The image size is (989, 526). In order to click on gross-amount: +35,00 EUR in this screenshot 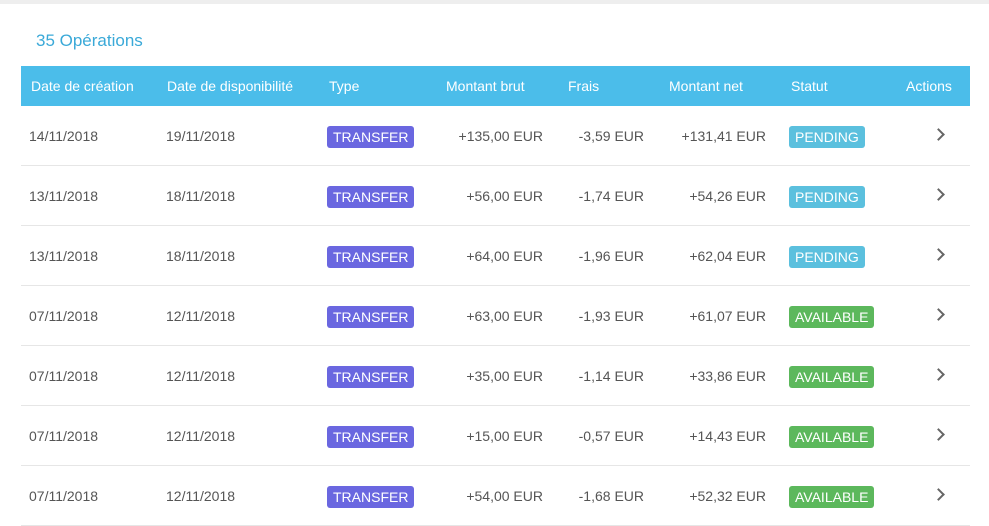, I will do `click(504, 376)`.